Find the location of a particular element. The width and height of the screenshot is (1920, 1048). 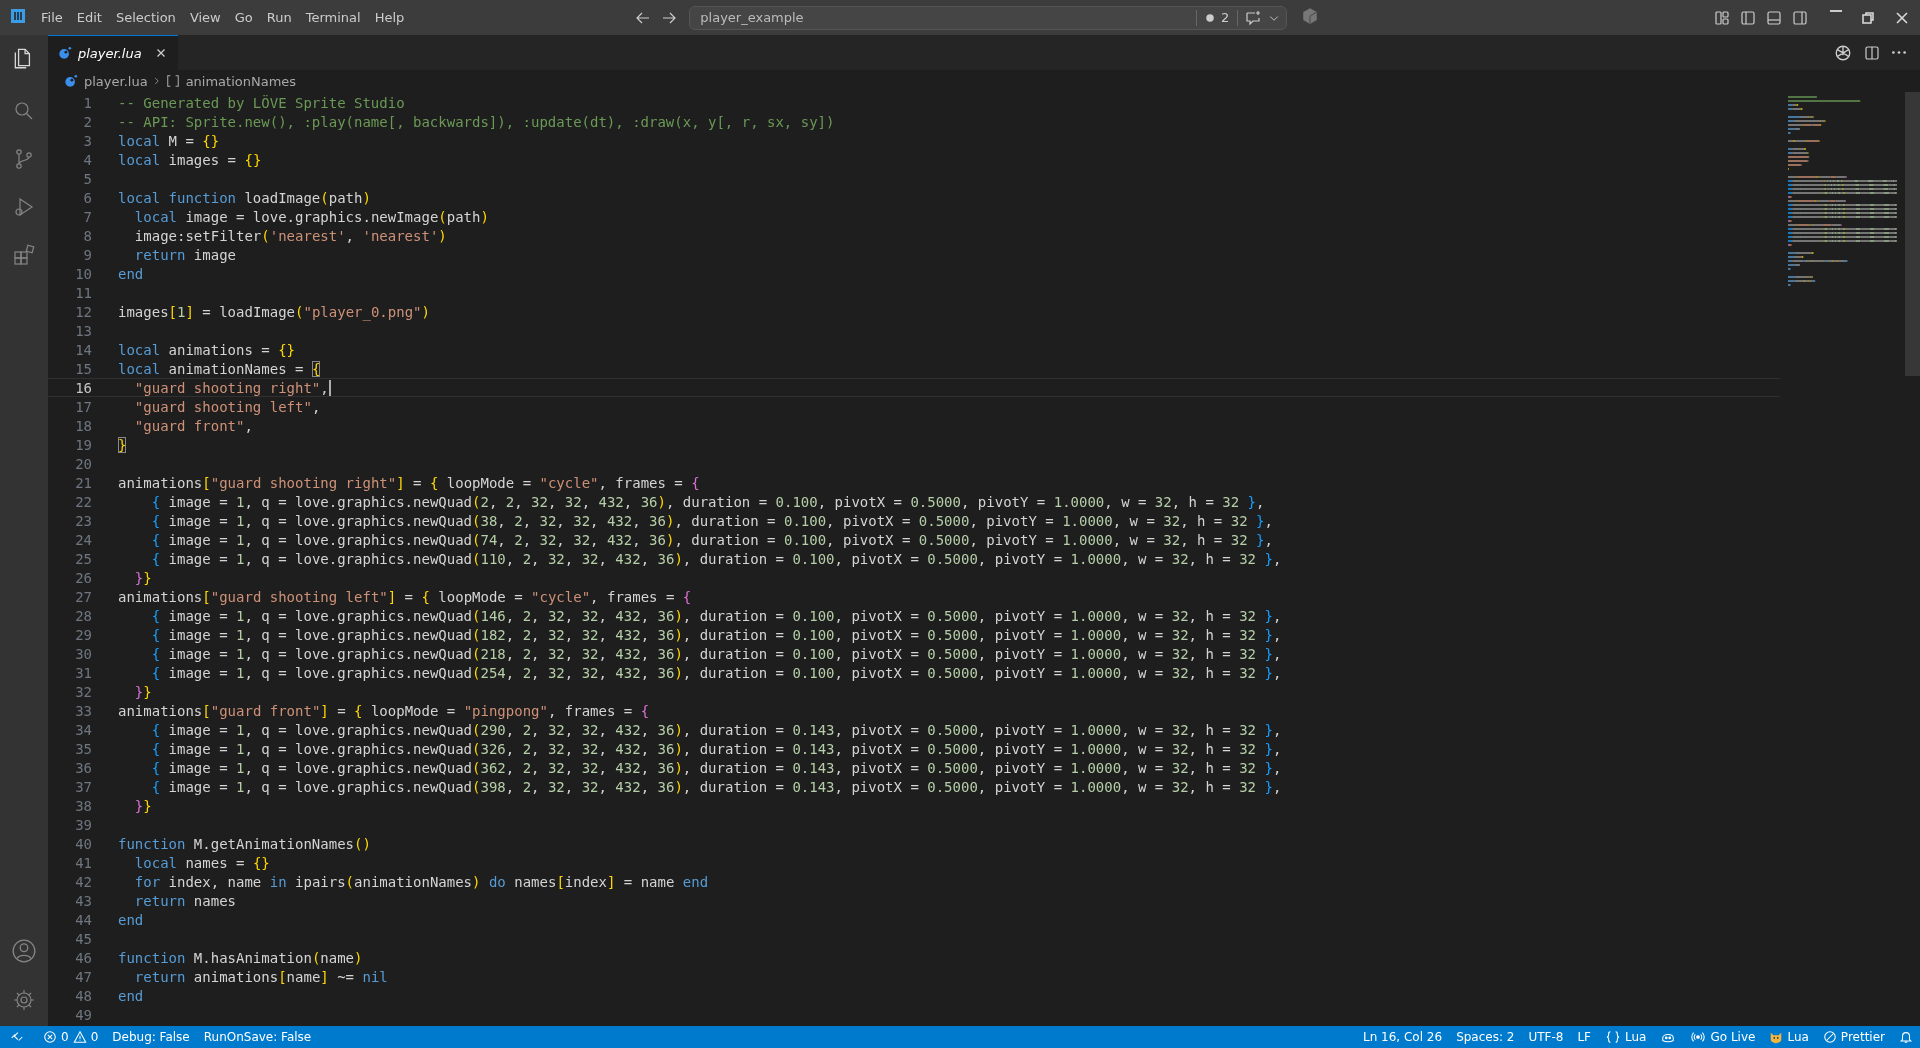

sidebar-left-icon is located at coordinates (1748, 17).